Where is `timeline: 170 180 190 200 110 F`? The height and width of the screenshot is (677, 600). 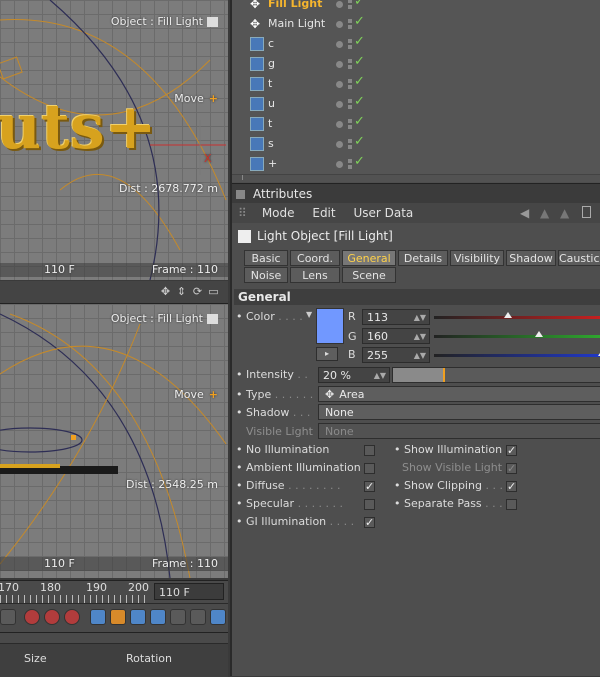 timeline: 170 180 190 200 110 F is located at coordinates (114, 591).